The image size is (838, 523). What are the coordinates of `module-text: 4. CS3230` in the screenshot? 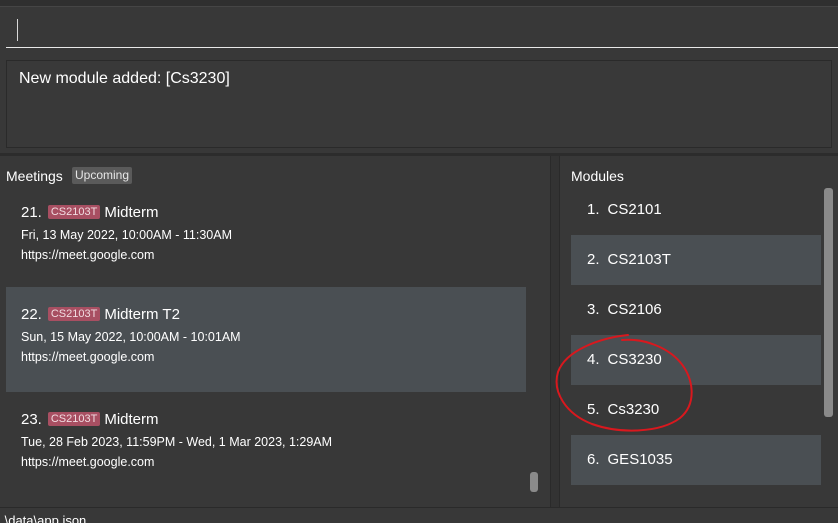 It's located at (624, 359).